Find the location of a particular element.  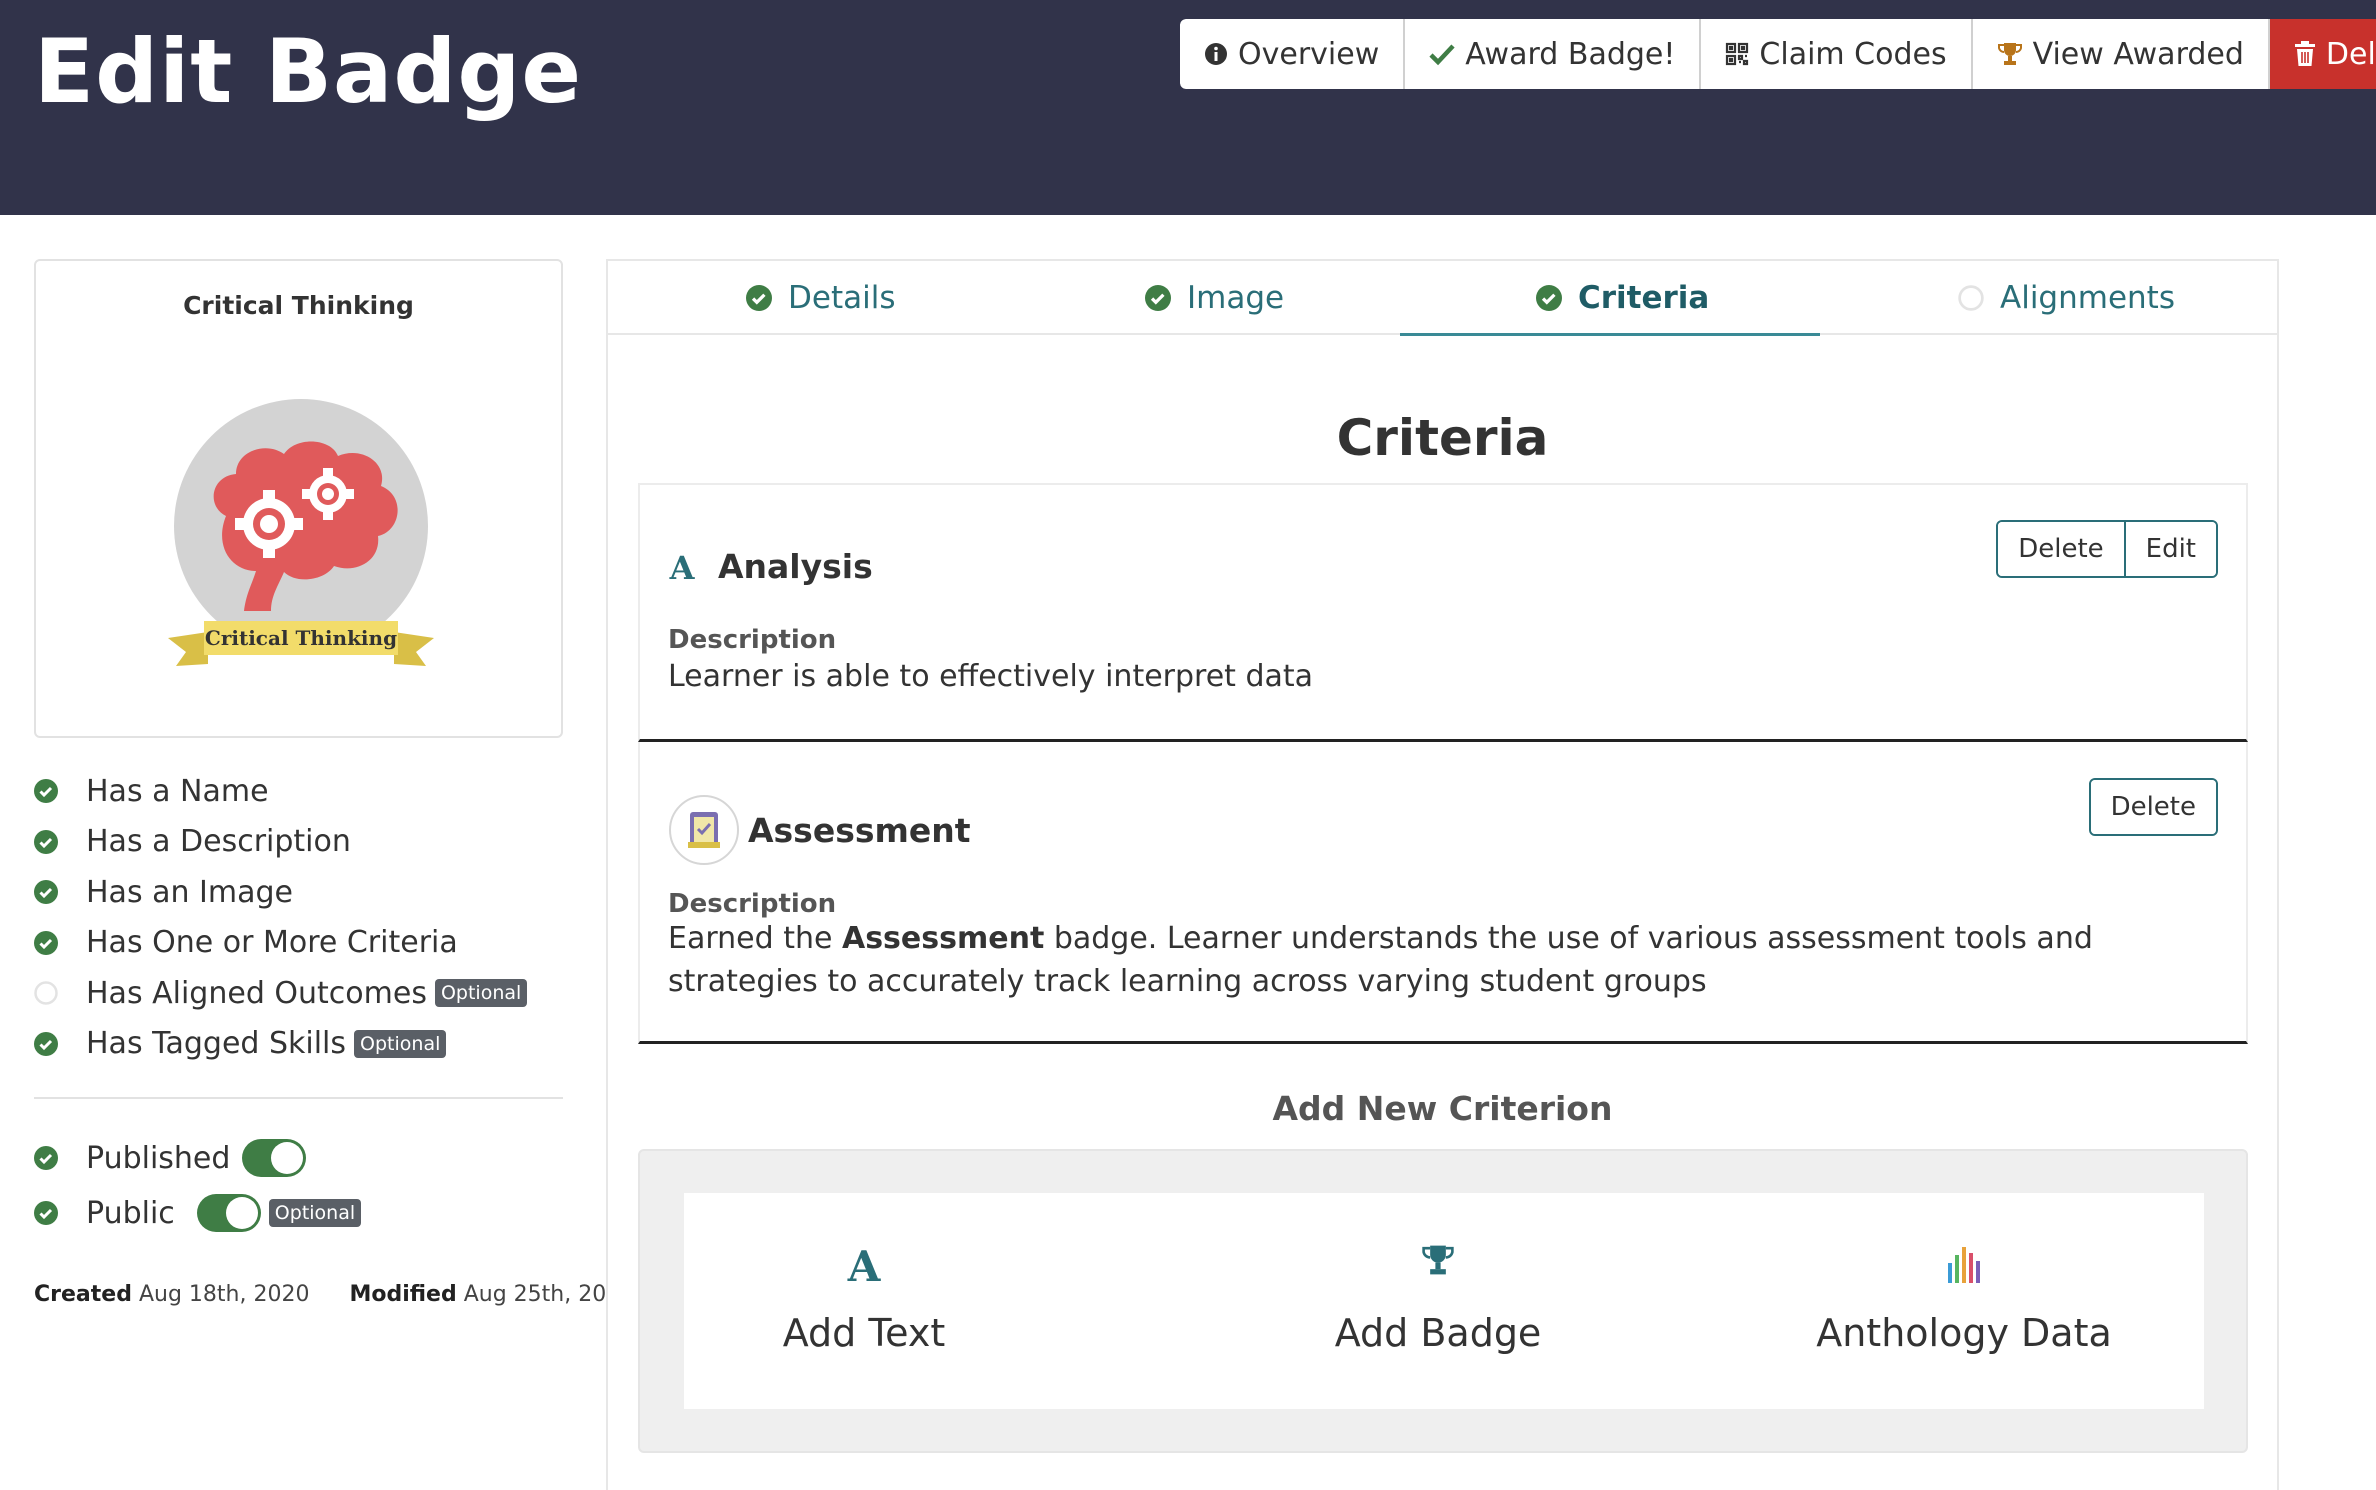

published-toggle is located at coordinates (274, 1158).